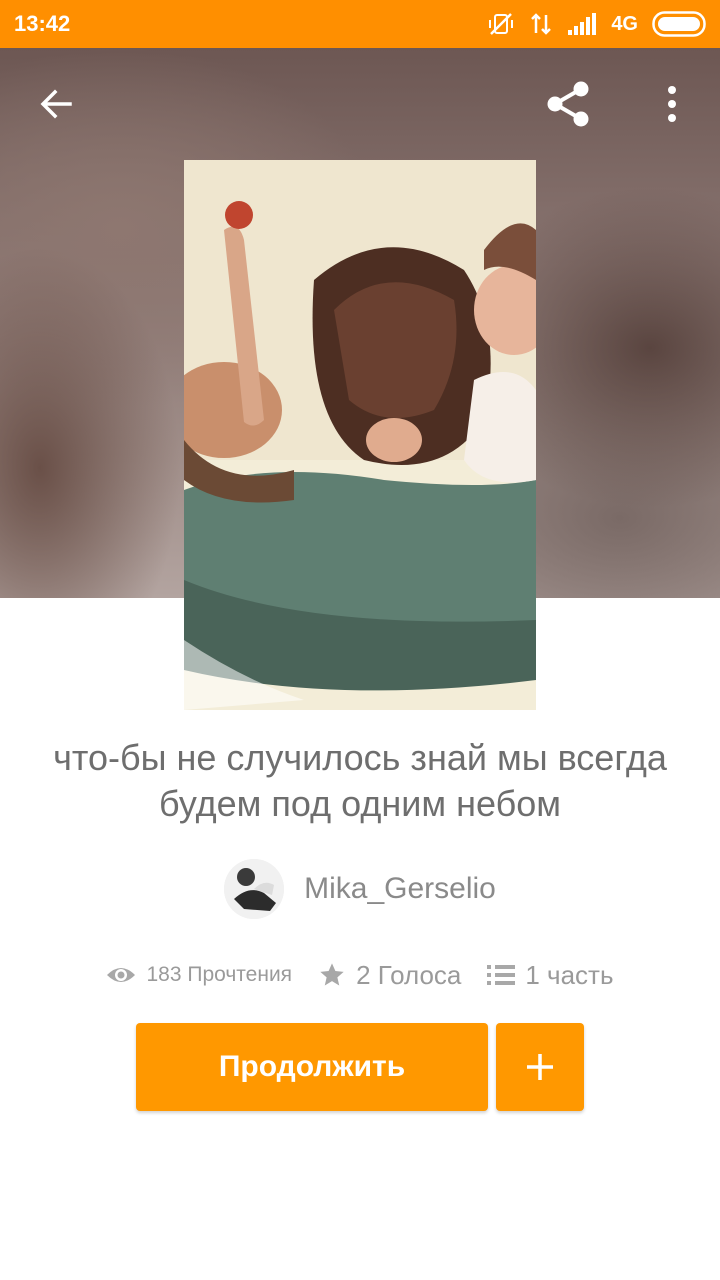 Image resolution: width=720 pixels, height=1280 pixels. I want to click on plus-icon, so click(540, 1067).